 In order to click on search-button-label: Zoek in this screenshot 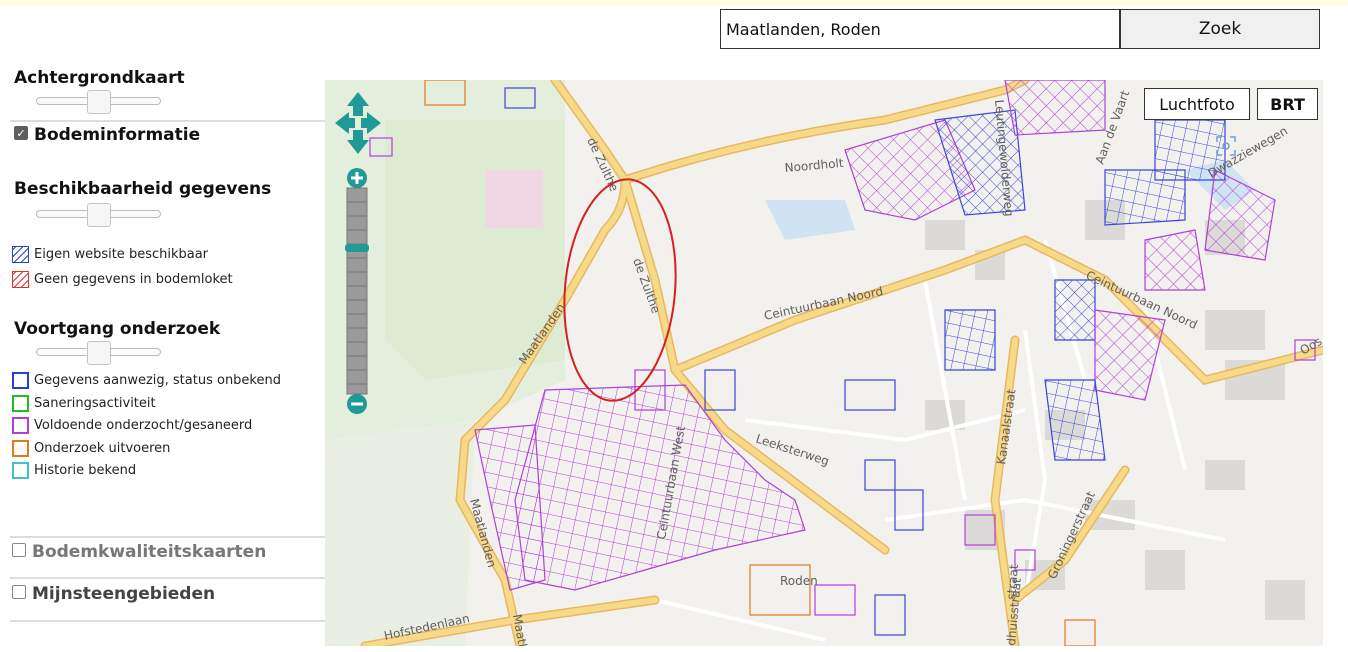, I will do `click(1220, 29)`.